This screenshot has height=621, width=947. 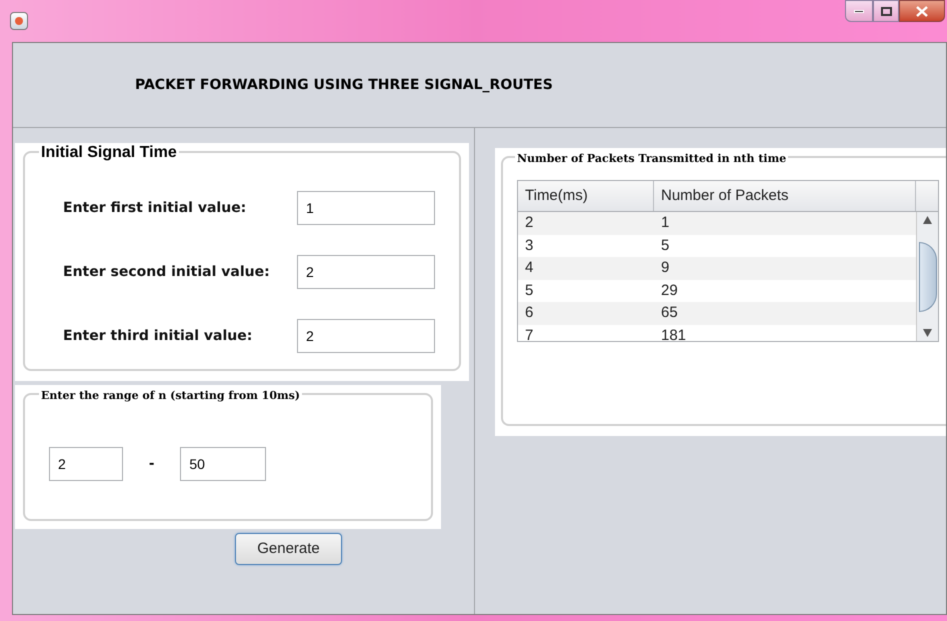 What do you see at coordinates (886, 11) in the screenshot?
I see `maximize-button` at bounding box center [886, 11].